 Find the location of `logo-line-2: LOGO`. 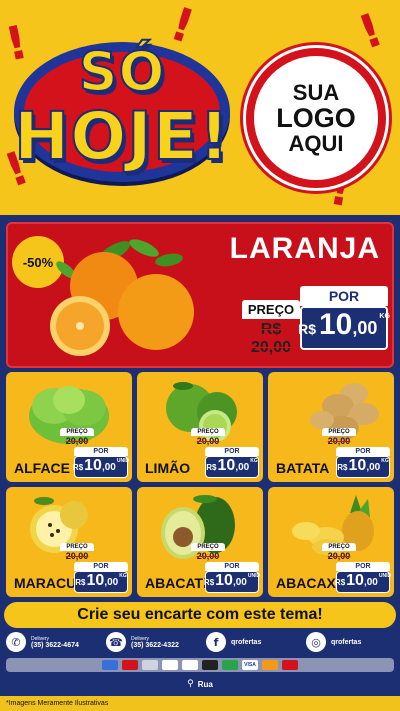

logo-line-2: LOGO is located at coordinates (316, 117).